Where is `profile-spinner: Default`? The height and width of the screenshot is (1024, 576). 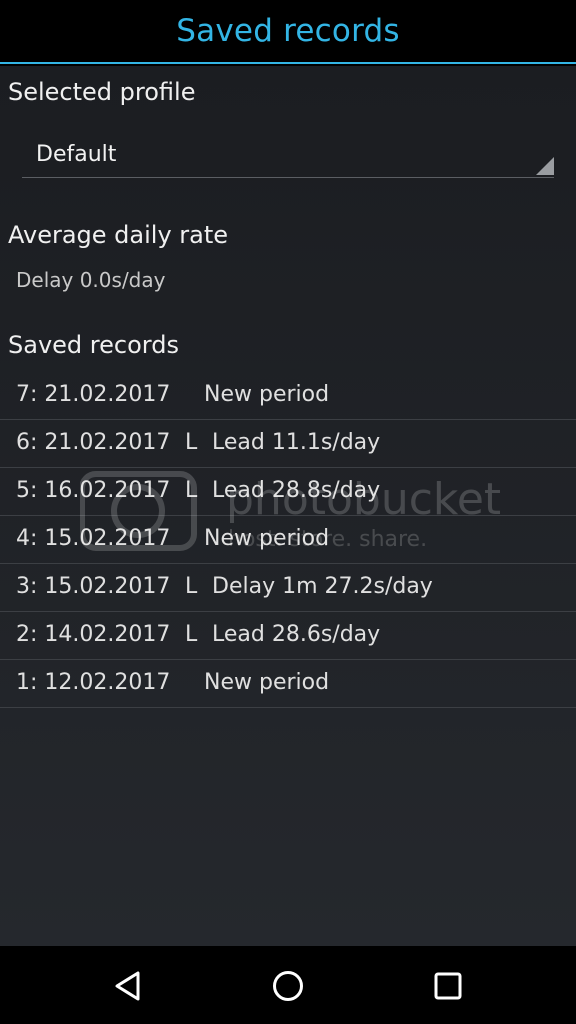 profile-spinner: Default is located at coordinates (288, 157).